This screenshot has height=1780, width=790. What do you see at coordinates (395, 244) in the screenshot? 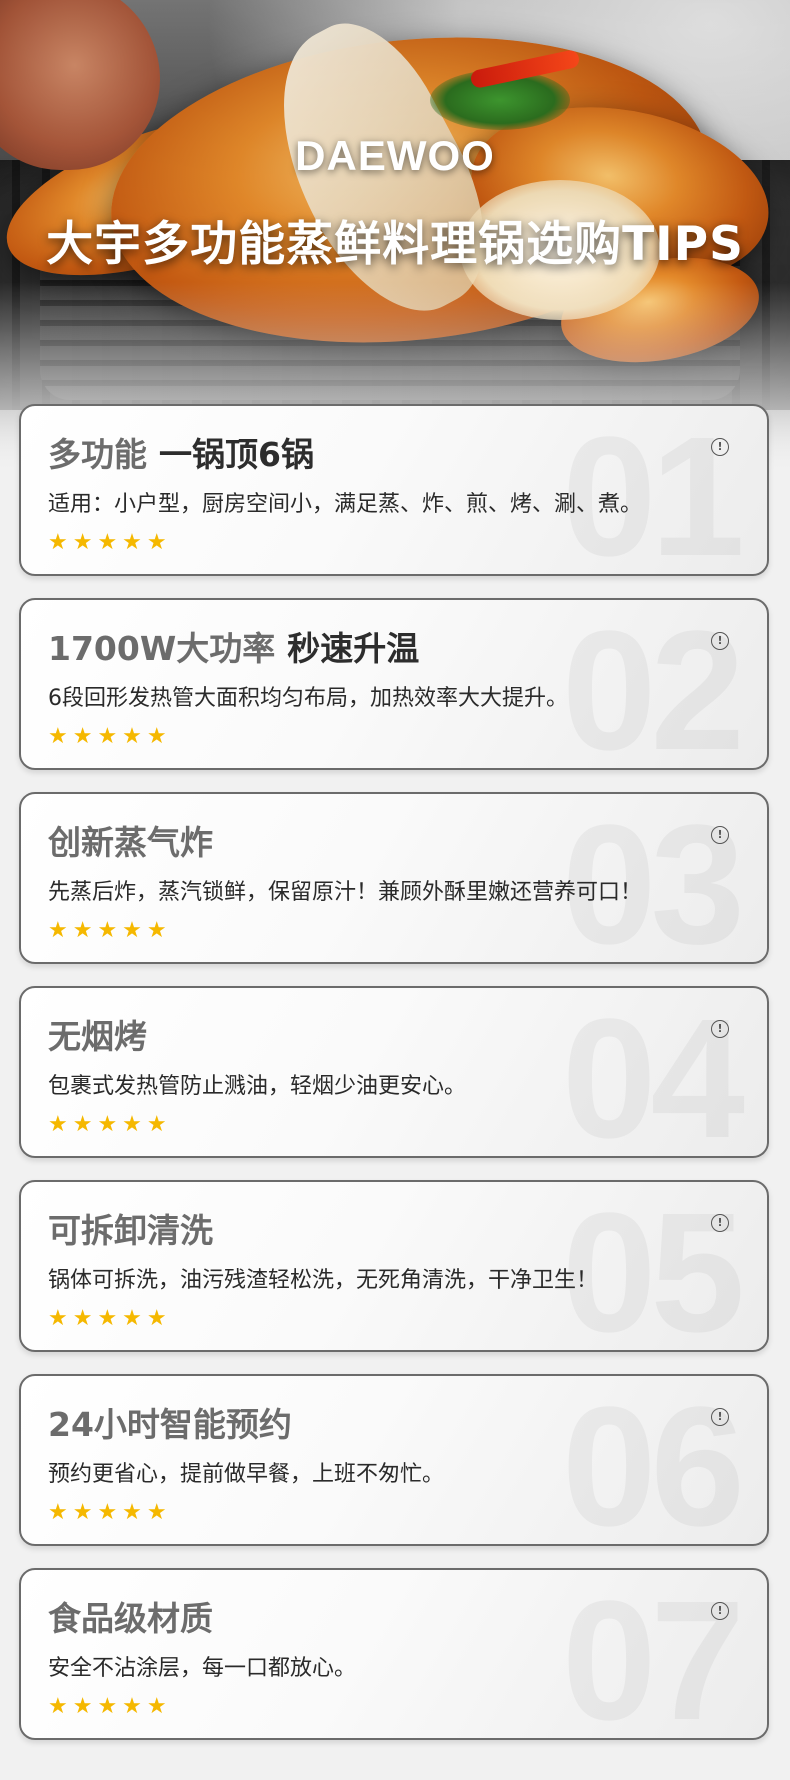
I see `page-title: 大宇多功能蒸鲜料理锅选购TIPS` at bounding box center [395, 244].